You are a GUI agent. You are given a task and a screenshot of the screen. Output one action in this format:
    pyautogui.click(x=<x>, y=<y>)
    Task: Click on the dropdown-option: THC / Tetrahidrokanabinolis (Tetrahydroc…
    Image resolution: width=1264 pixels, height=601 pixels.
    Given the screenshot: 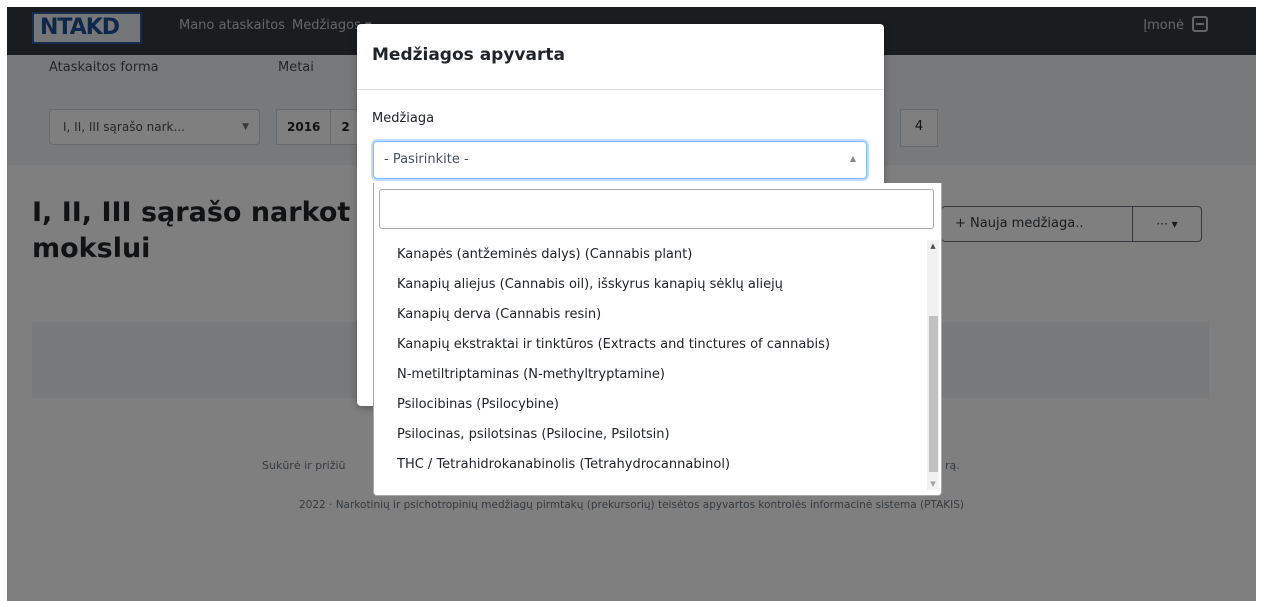 What is the action you would take?
    pyautogui.click(x=649, y=465)
    